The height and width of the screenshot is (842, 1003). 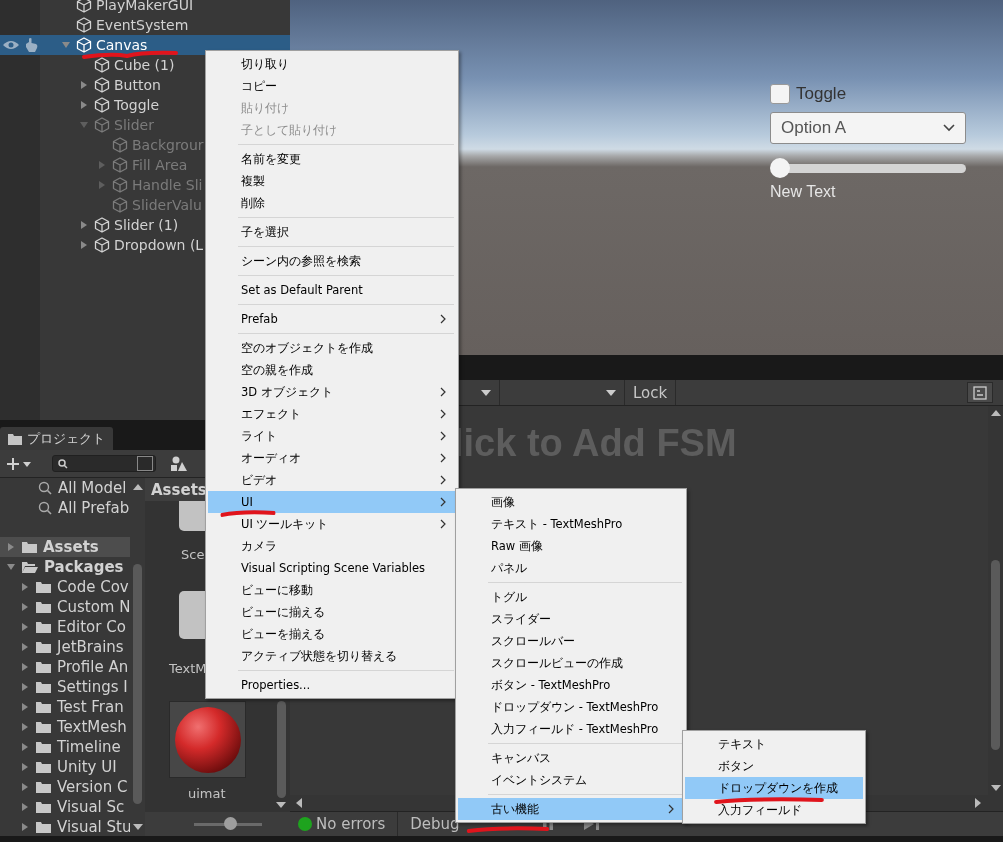 What do you see at coordinates (65, 508) in the screenshot?
I see `project-tree-item: All Prefab` at bounding box center [65, 508].